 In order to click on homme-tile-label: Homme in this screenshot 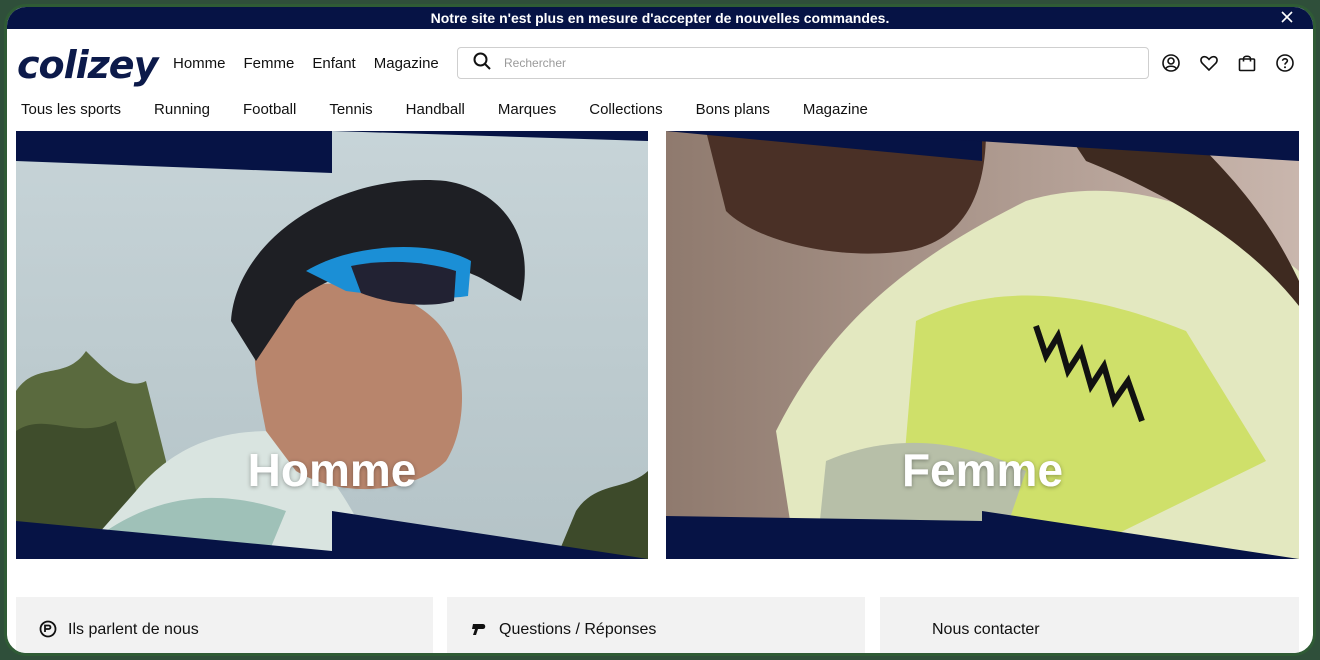, I will do `click(332, 470)`.